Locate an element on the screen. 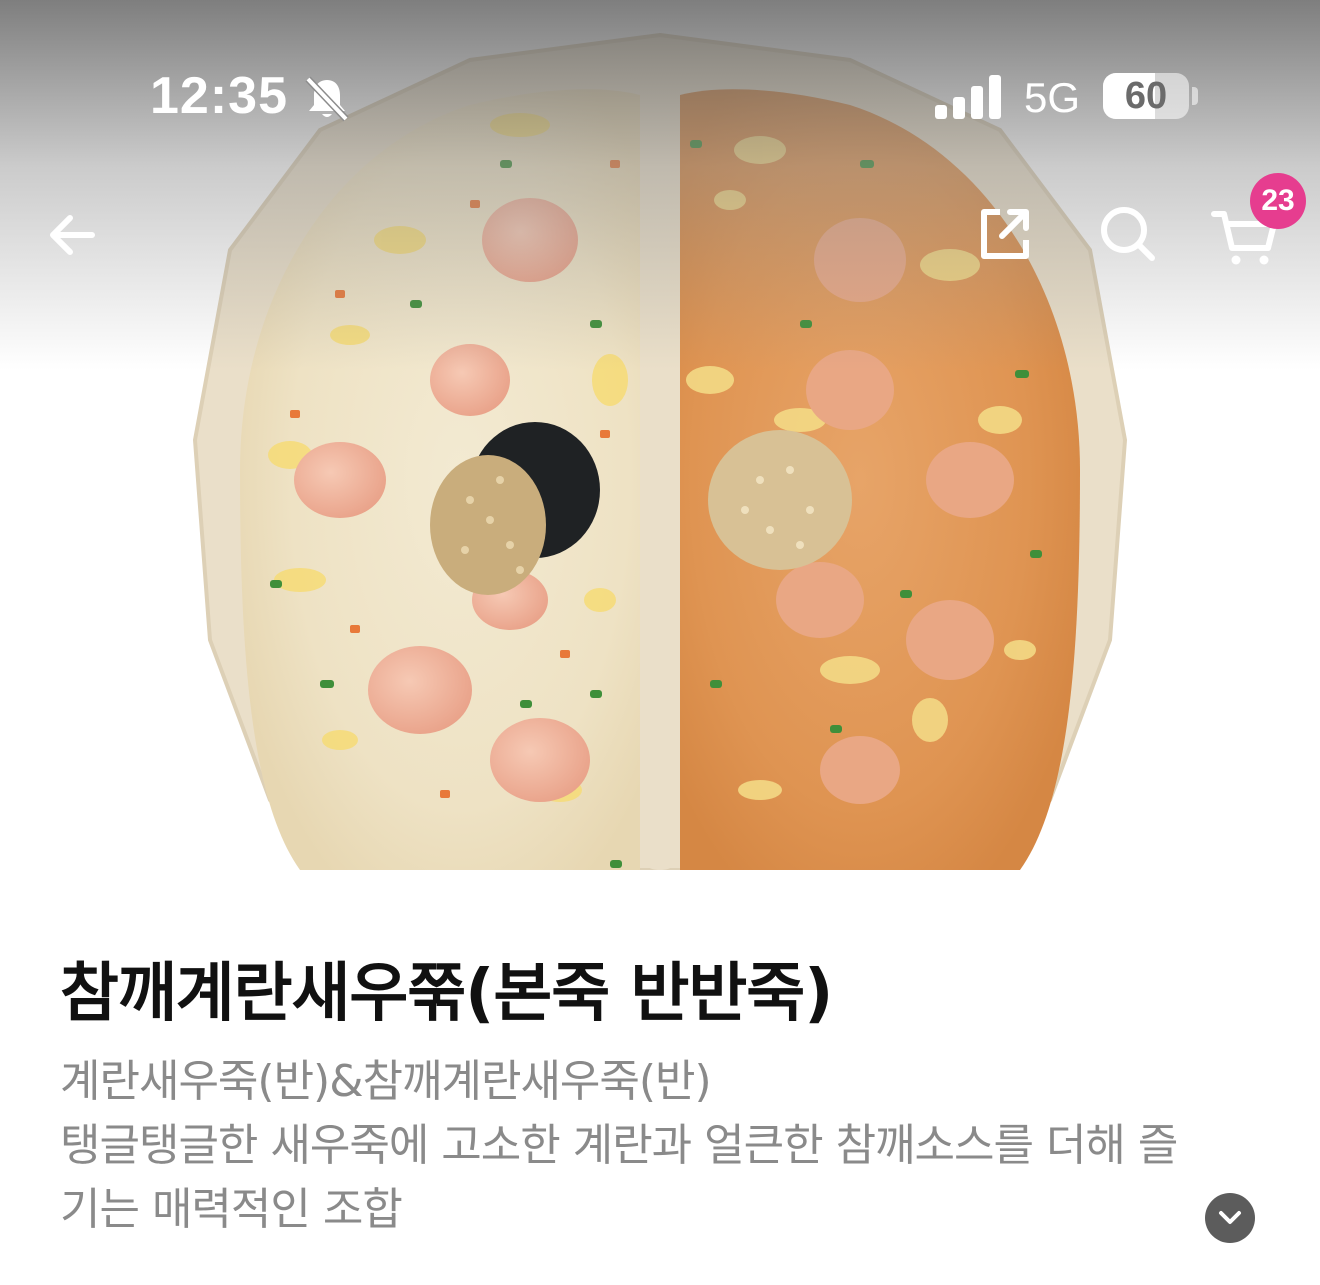  expand-description-button is located at coordinates (1230, 1218).